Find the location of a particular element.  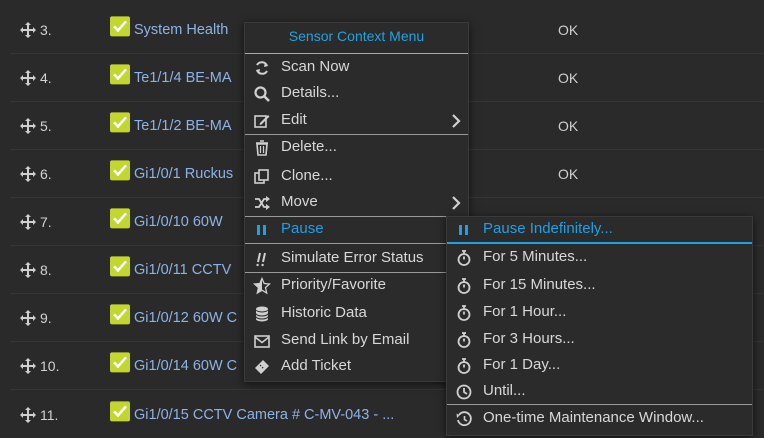

sensor-name-link: Gi1/0/11 CCTV is located at coordinates (182, 270).